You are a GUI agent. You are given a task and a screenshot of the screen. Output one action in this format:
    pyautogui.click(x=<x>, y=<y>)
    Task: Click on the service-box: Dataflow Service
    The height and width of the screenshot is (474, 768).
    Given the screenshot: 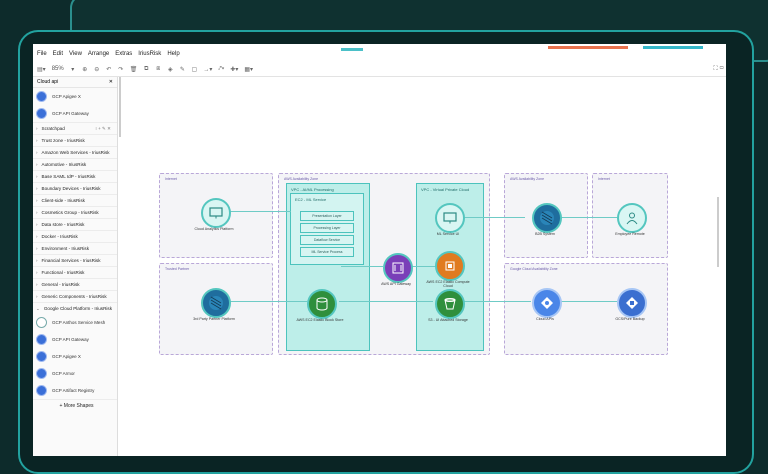 What is the action you would take?
    pyautogui.click(x=327, y=240)
    